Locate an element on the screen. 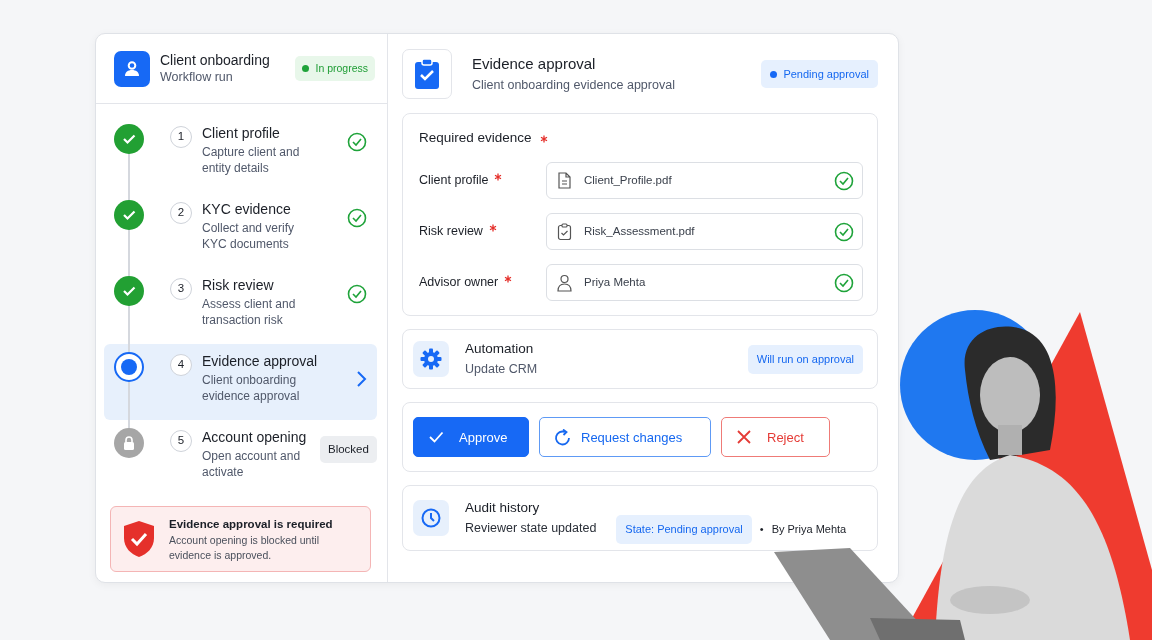 This screenshot has width=1152, height=640. request-button: Request changes is located at coordinates (625, 437).